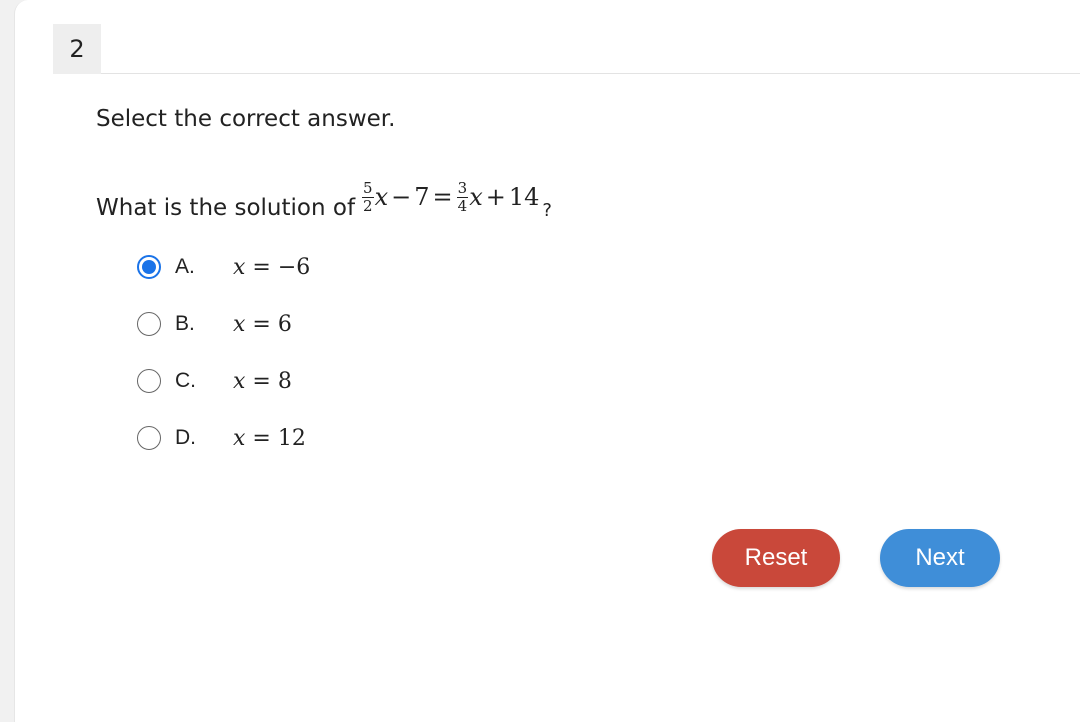 This screenshot has height=722, width=1080. What do you see at coordinates (185, 437) in the screenshot?
I see `option-letter: D.` at bounding box center [185, 437].